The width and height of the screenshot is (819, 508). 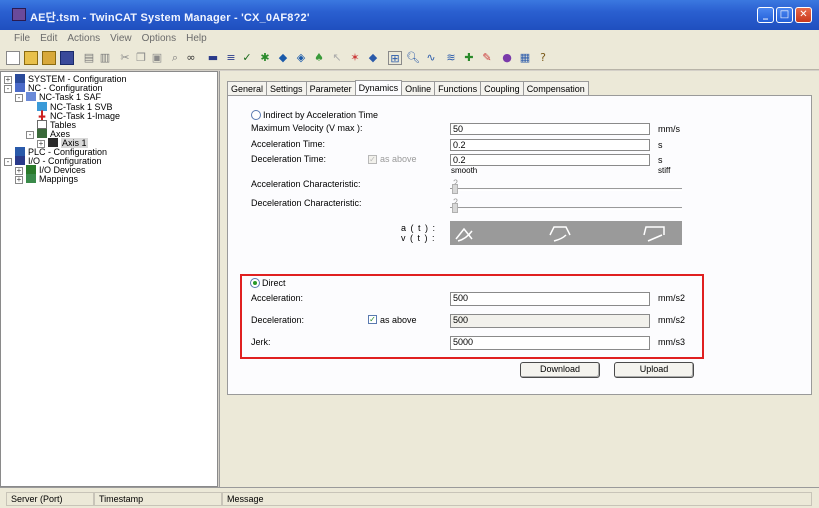 What do you see at coordinates (319, 58) in the screenshot?
I see `free-run-icon: ♠` at bounding box center [319, 58].